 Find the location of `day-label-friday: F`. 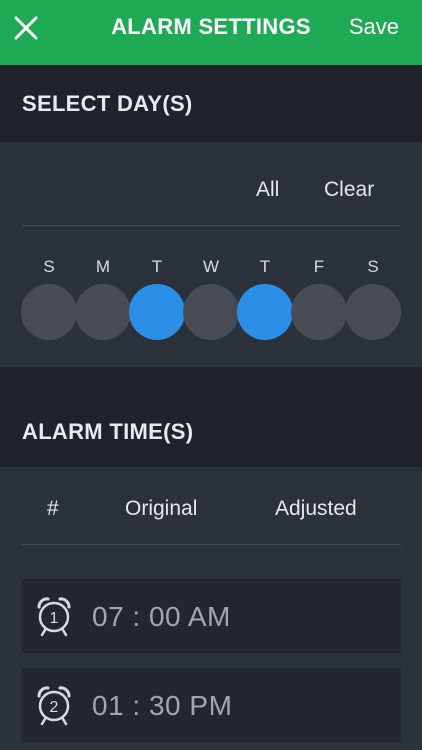

day-label-friday: F is located at coordinates (319, 266).